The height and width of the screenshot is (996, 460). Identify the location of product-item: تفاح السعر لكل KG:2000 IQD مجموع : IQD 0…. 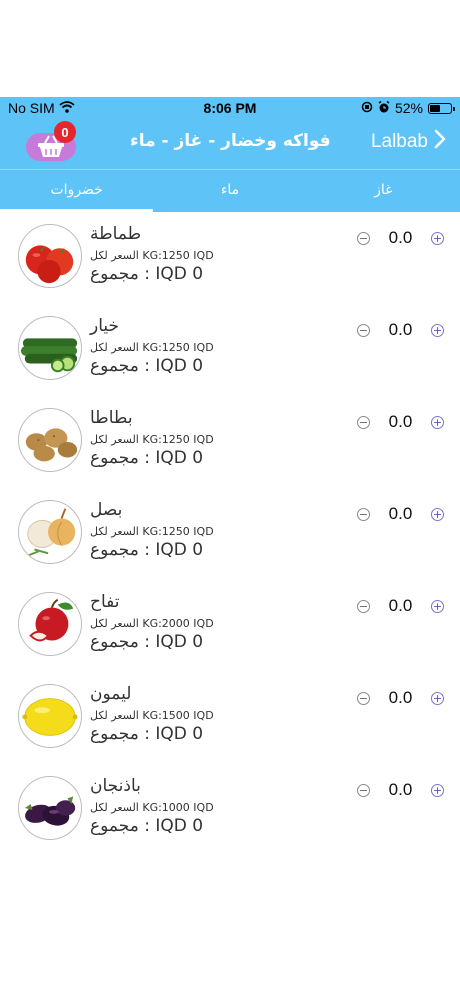
(230, 630).